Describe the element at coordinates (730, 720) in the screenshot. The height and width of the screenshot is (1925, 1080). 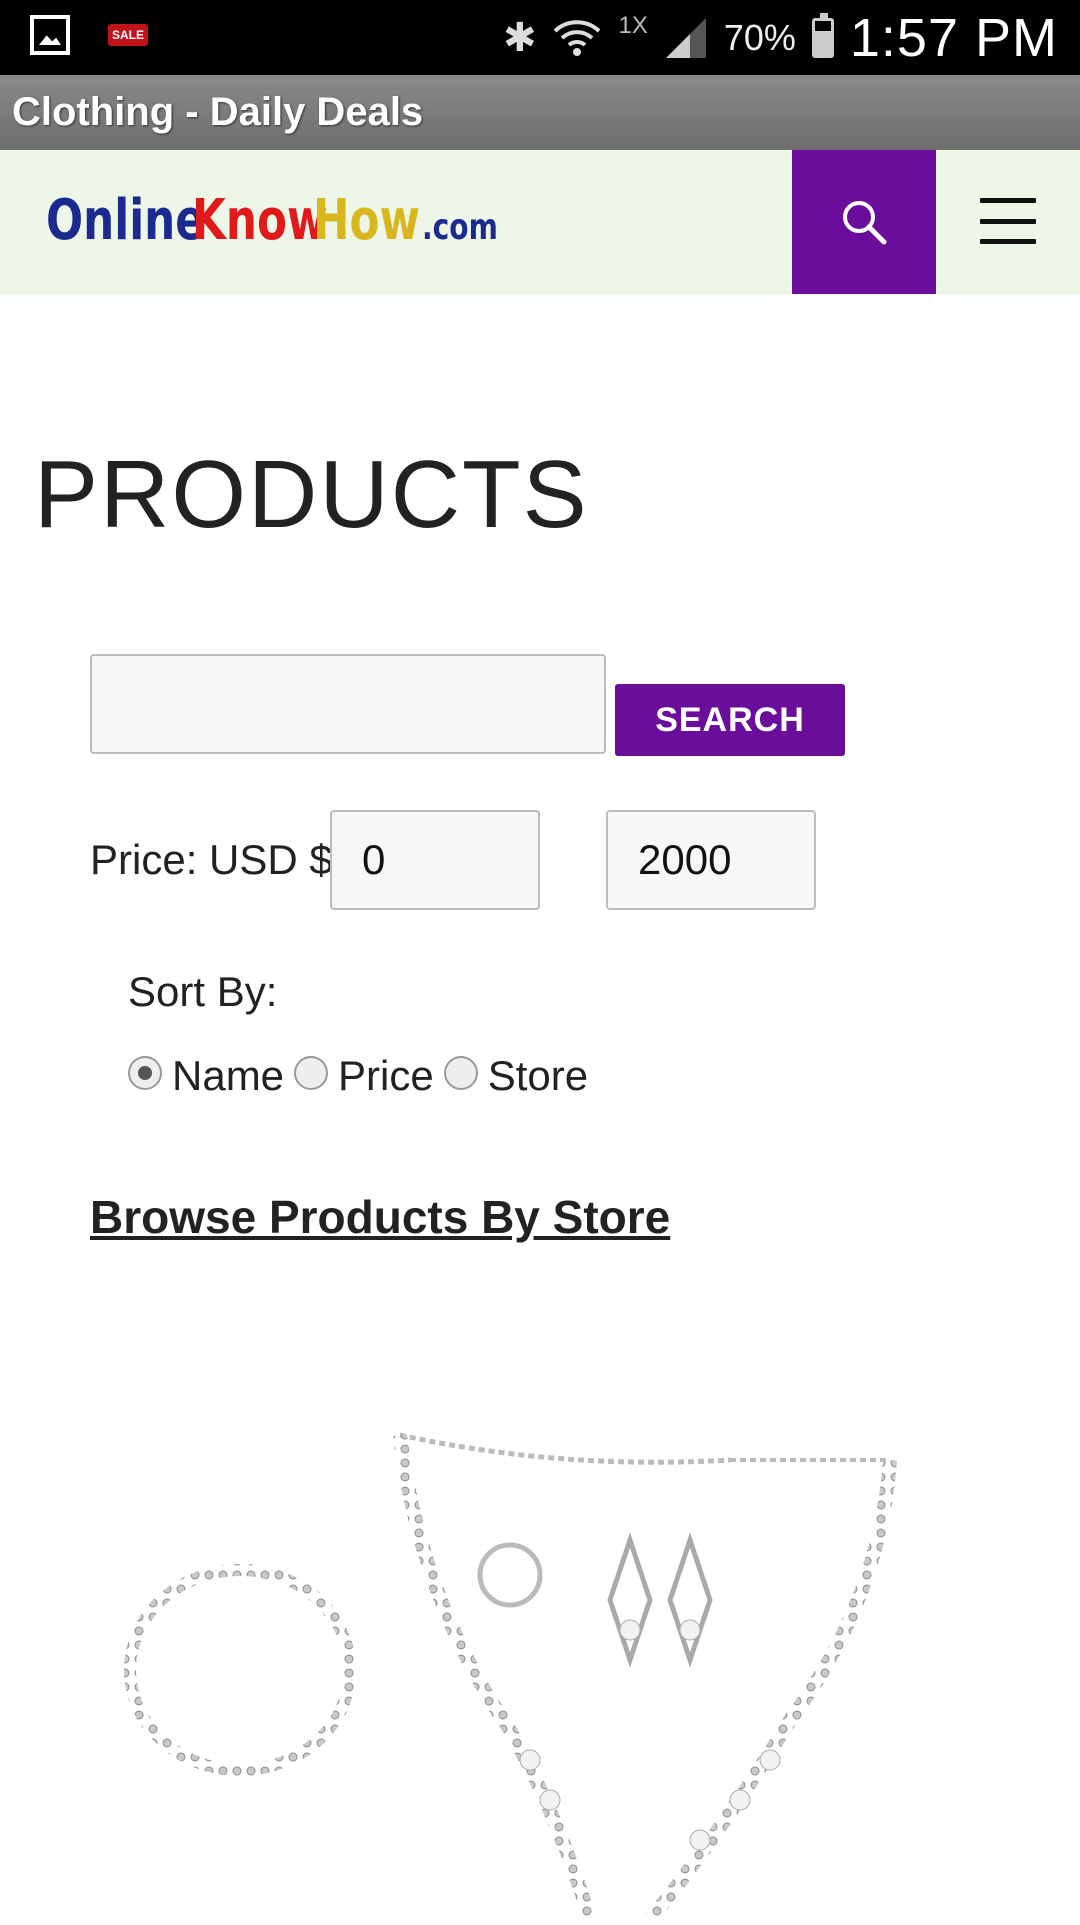
I see `search-button: SEARCH` at that location.